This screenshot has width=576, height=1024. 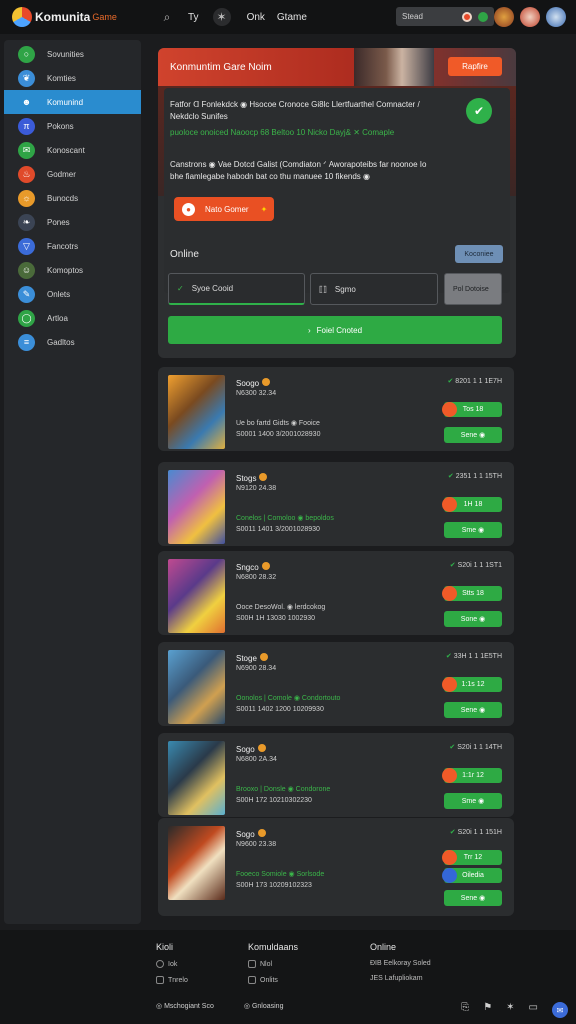 I want to click on cta-button: ● Nato Gomer ✦, so click(x=224, y=209).